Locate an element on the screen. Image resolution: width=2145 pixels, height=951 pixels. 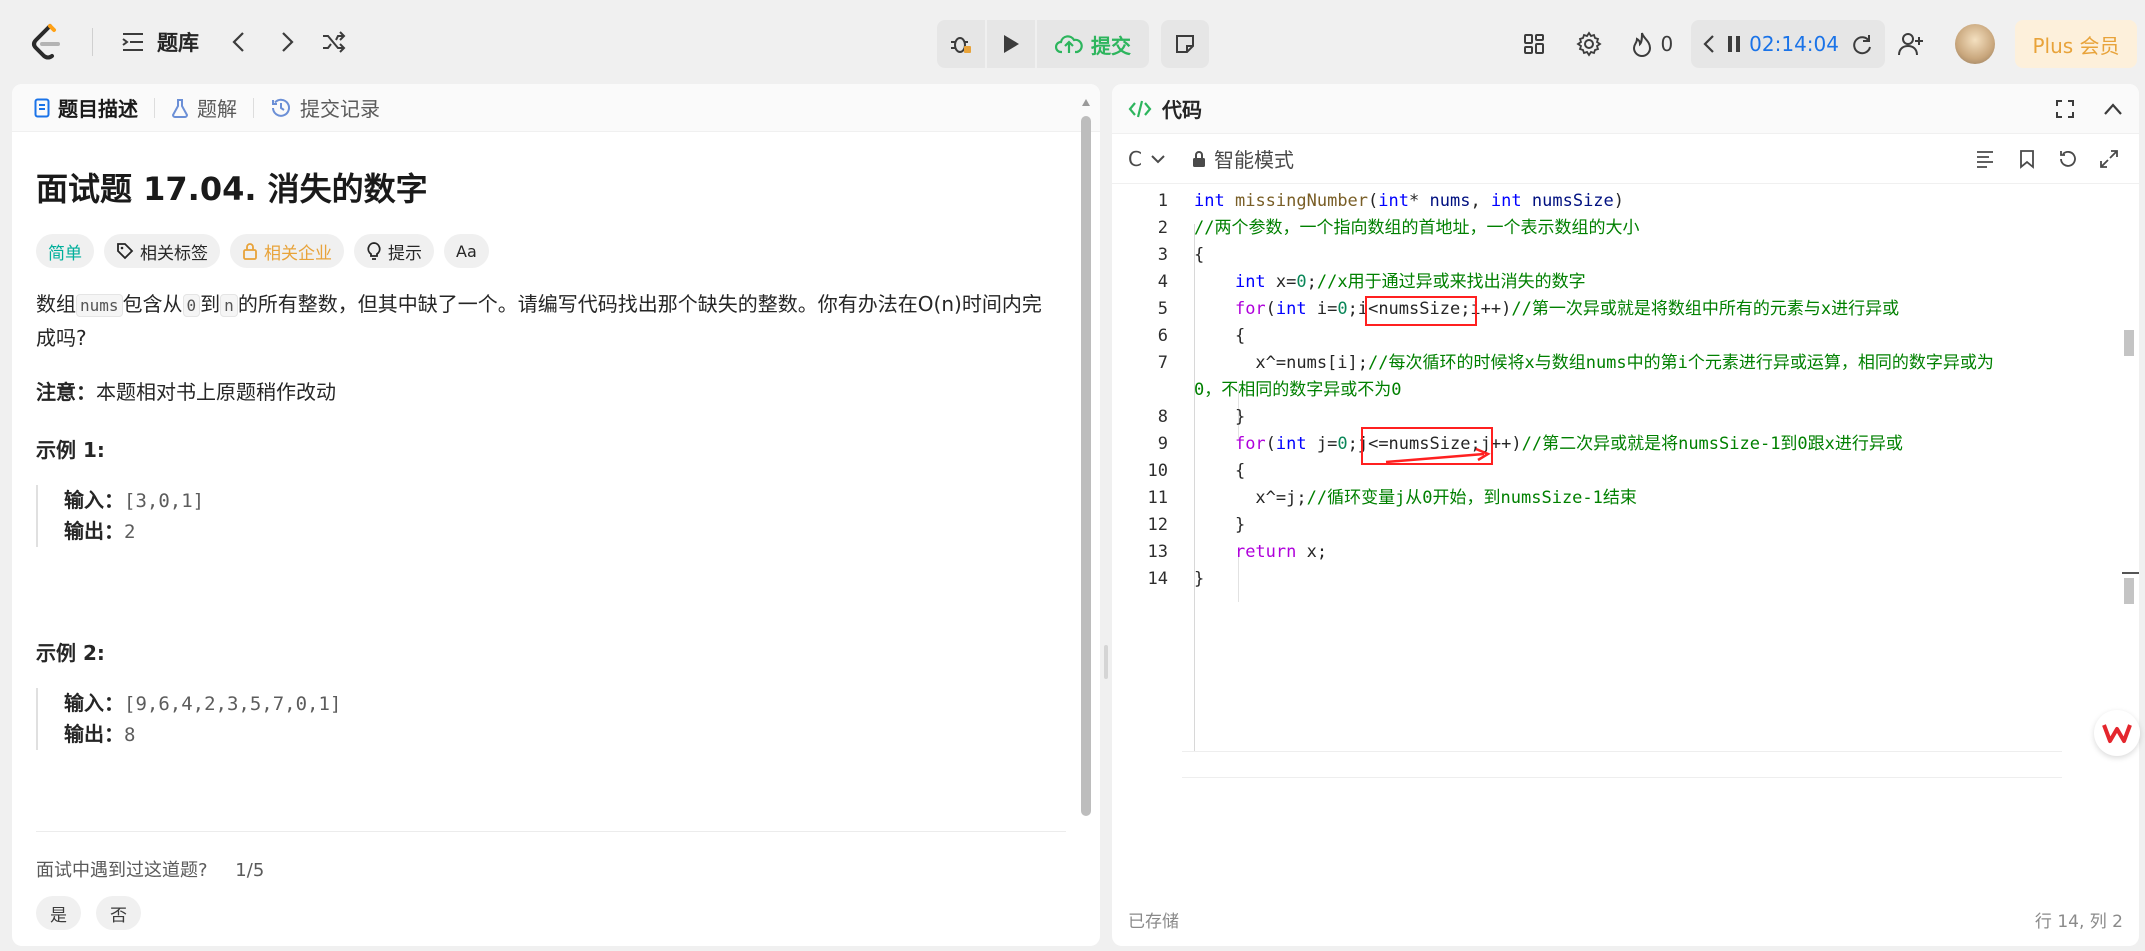
note-icon is located at coordinates (1185, 44).